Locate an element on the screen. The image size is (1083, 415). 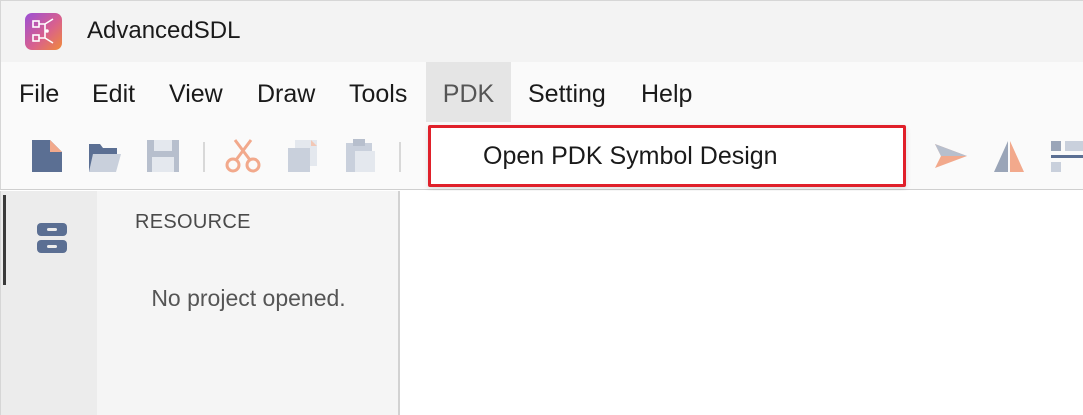
menu-view: View is located at coordinates (196, 92).